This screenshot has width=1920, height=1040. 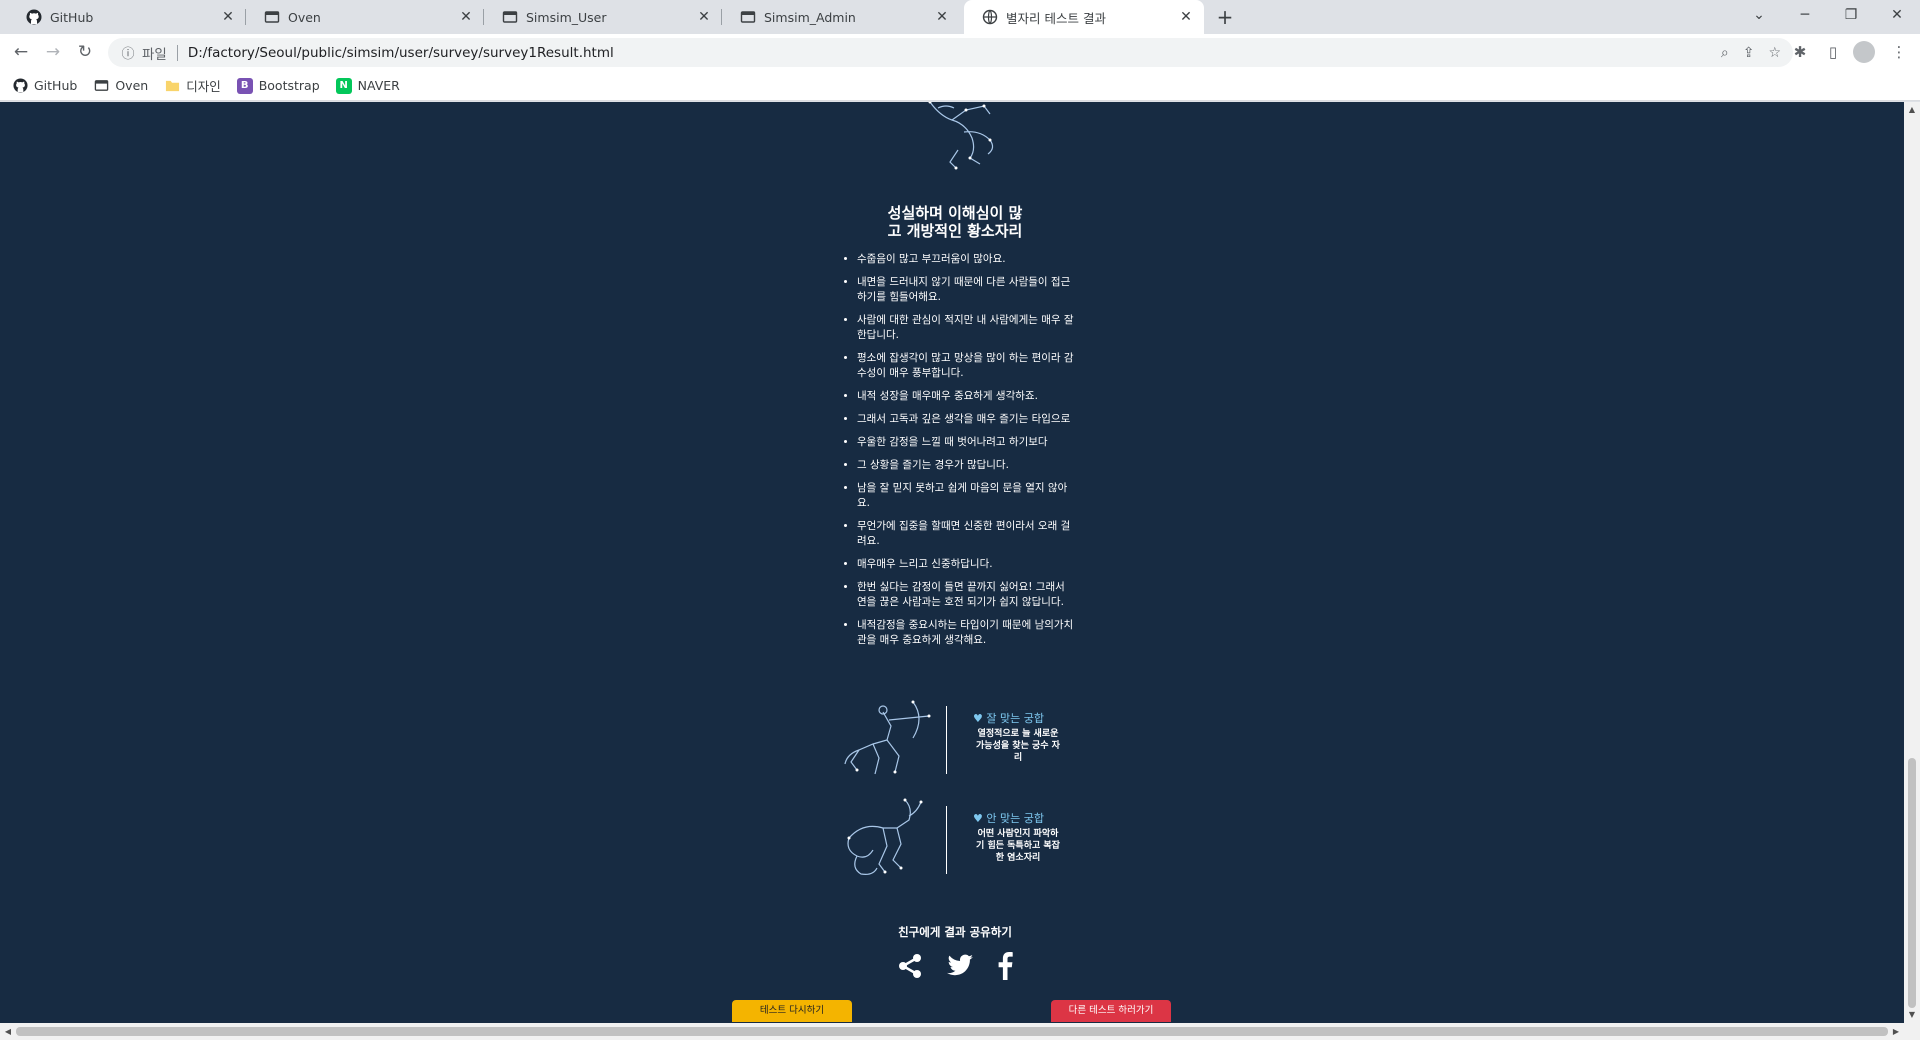 What do you see at coordinates (85, 52) in the screenshot?
I see `reload-button: ↻` at bounding box center [85, 52].